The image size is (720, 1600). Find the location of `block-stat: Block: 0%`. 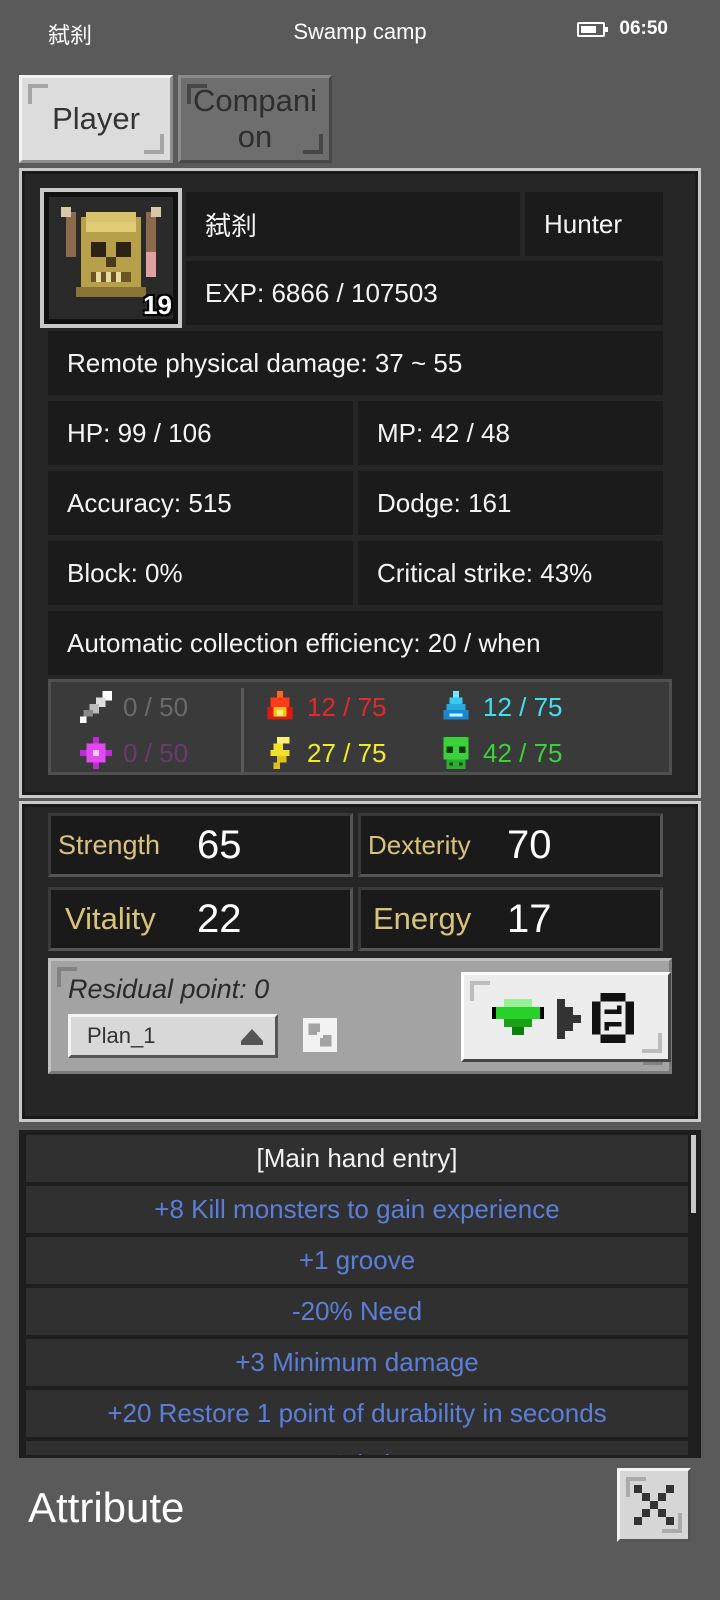

block-stat: Block: 0% is located at coordinates (200, 573).